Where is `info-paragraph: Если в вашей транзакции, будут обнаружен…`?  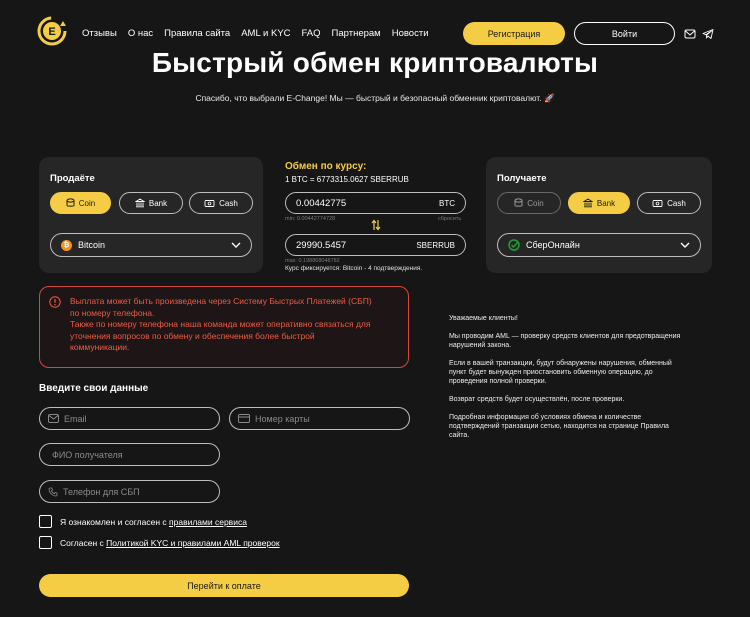
info-paragraph: Если в вашей транзакции, будут обнаружен… is located at coordinates (560, 372).